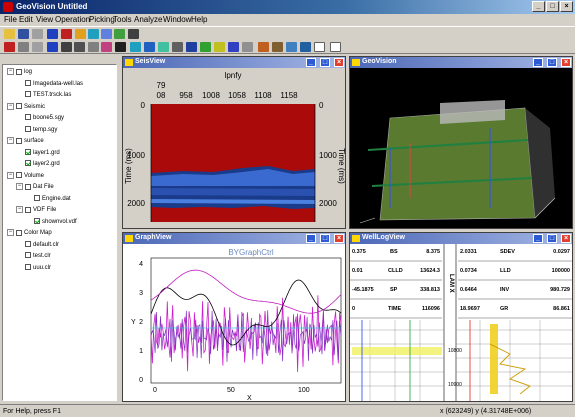  Describe the element at coordinates (93, 47) in the screenshot. I see `measure-icon` at that location.